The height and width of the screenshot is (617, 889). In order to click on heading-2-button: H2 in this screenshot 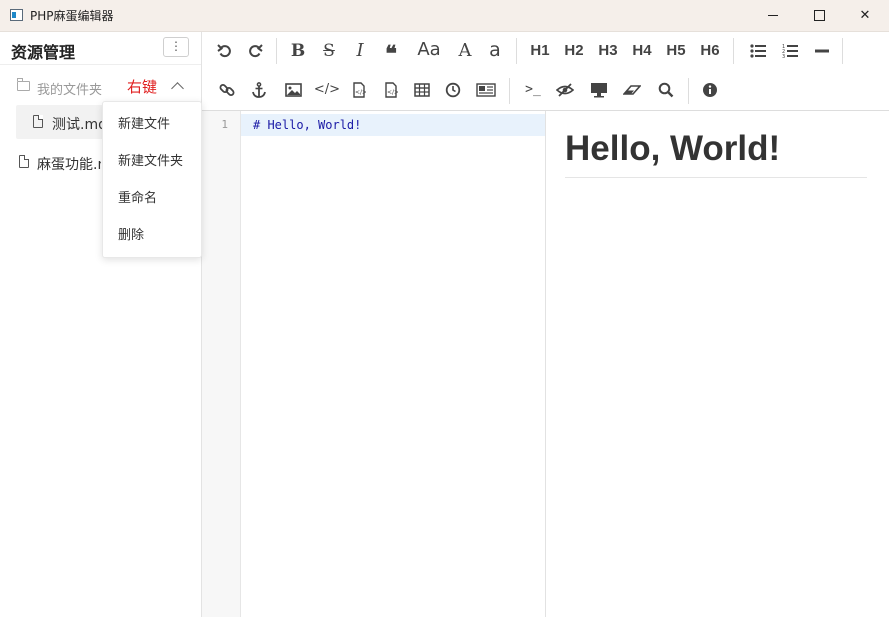, I will do `click(574, 51)`.